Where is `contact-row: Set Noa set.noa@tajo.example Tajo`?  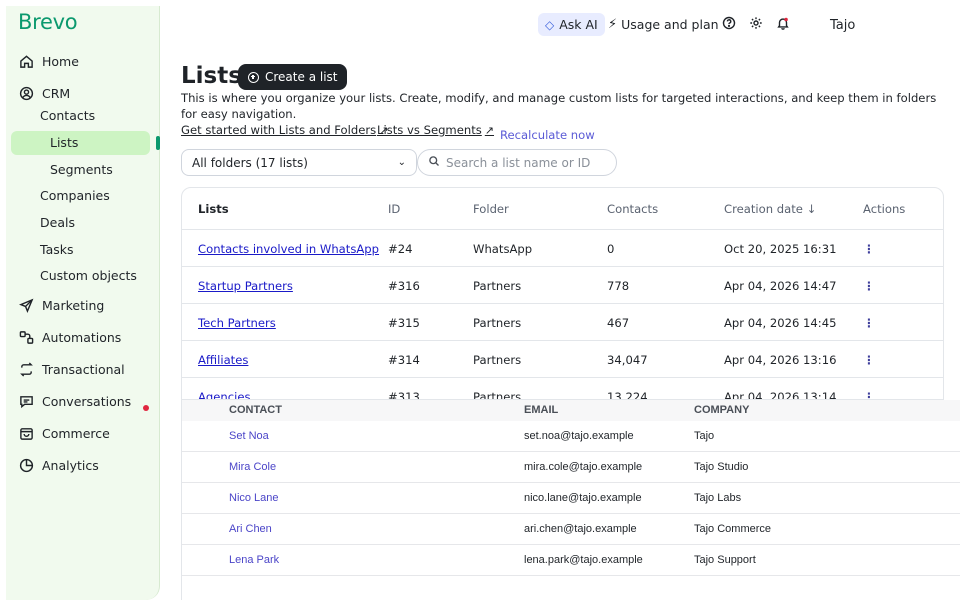
contact-row: Set Noa set.noa@tajo.example Tajo is located at coordinates (571, 436).